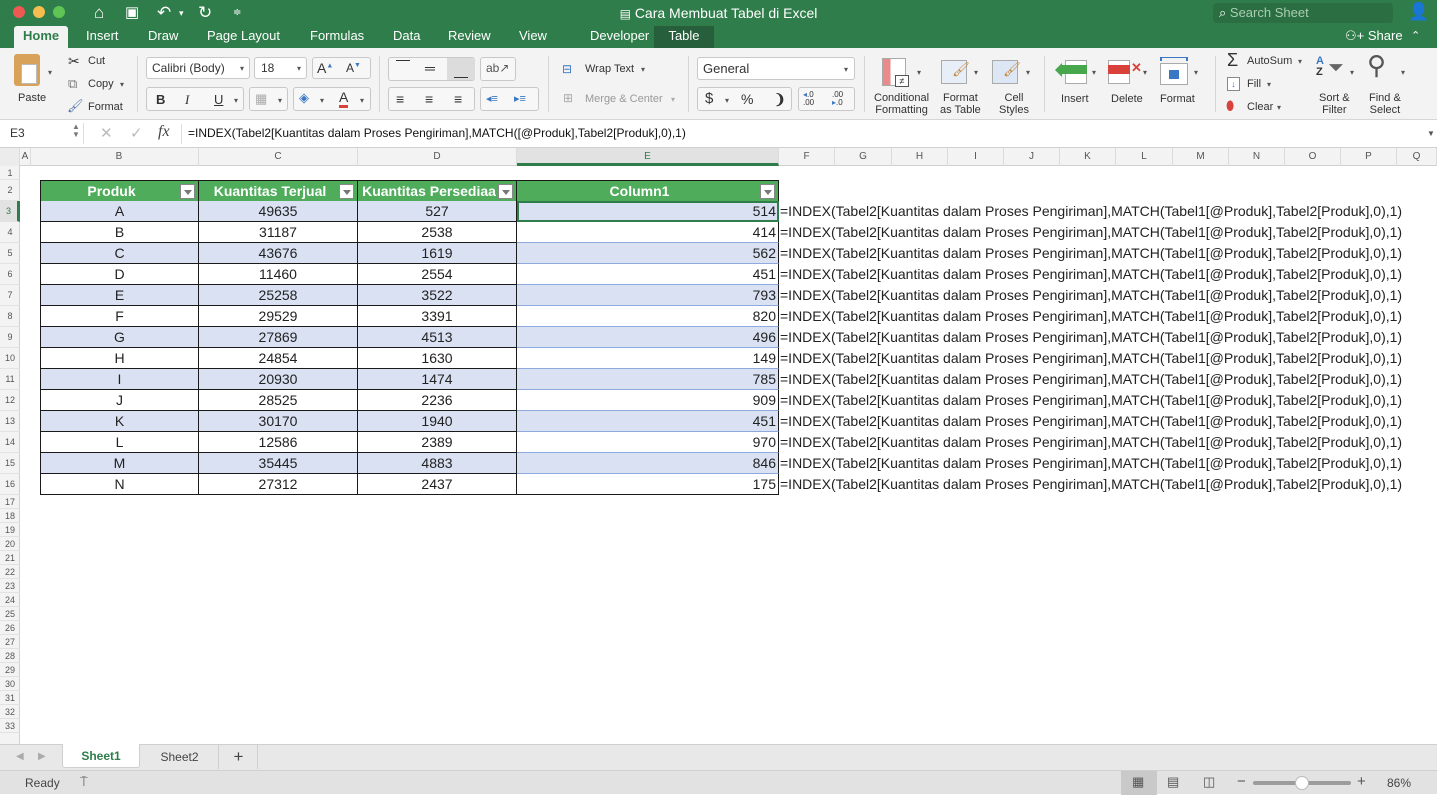 The height and width of the screenshot is (795, 1437). Describe the element at coordinates (648, 484) in the screenshot. I see `table-cell: 175` at that location.